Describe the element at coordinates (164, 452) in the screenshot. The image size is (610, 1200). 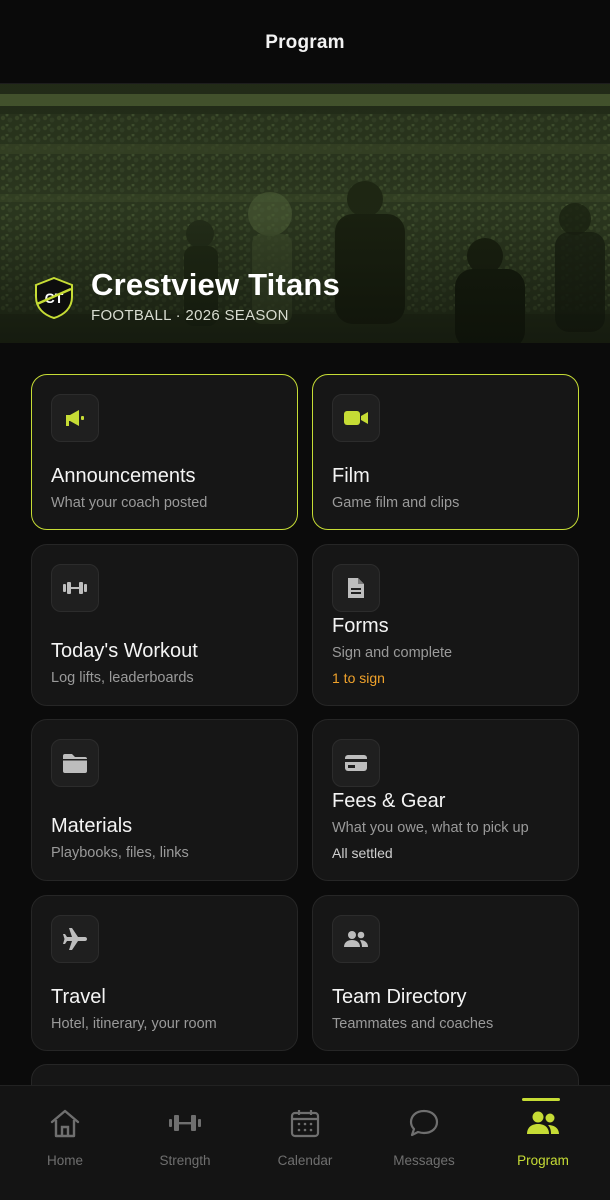
I see `announcements-card: Announcements What your coach posted` at that location.